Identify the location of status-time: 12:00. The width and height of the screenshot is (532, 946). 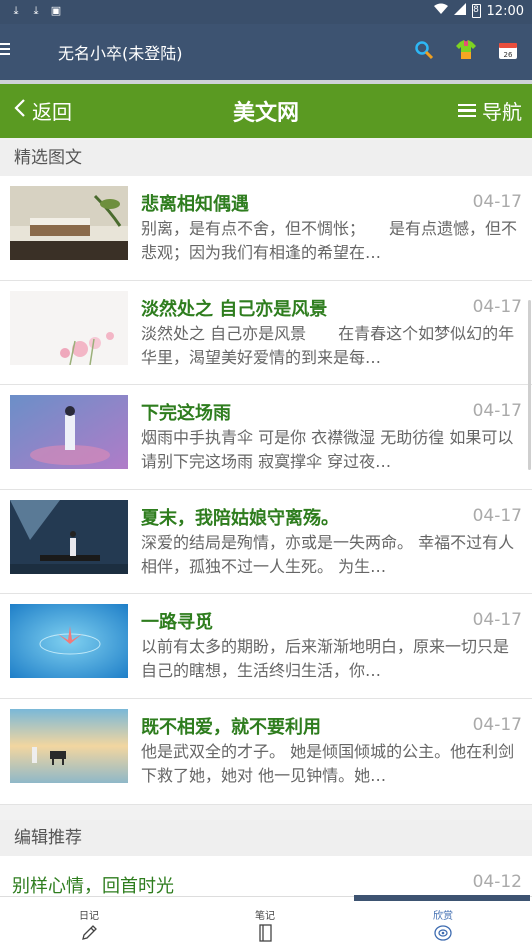
(505, 11).